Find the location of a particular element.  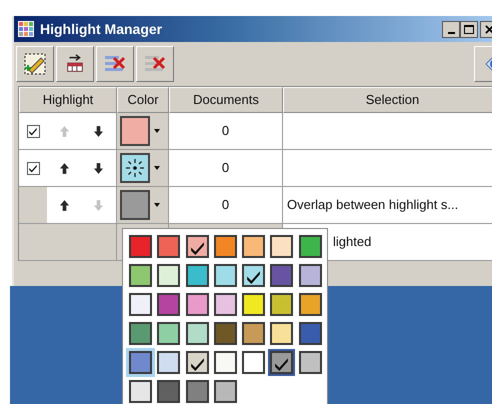

sunburst-icon is located at coordinates (135, 168).